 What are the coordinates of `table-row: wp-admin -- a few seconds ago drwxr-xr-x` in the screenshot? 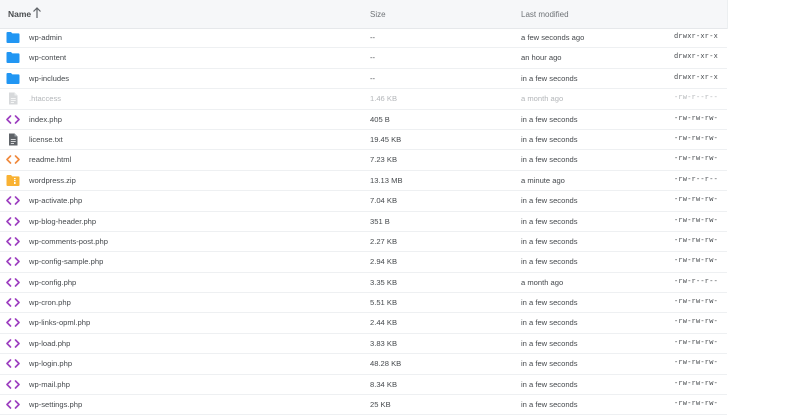 It's located at (363, 38).